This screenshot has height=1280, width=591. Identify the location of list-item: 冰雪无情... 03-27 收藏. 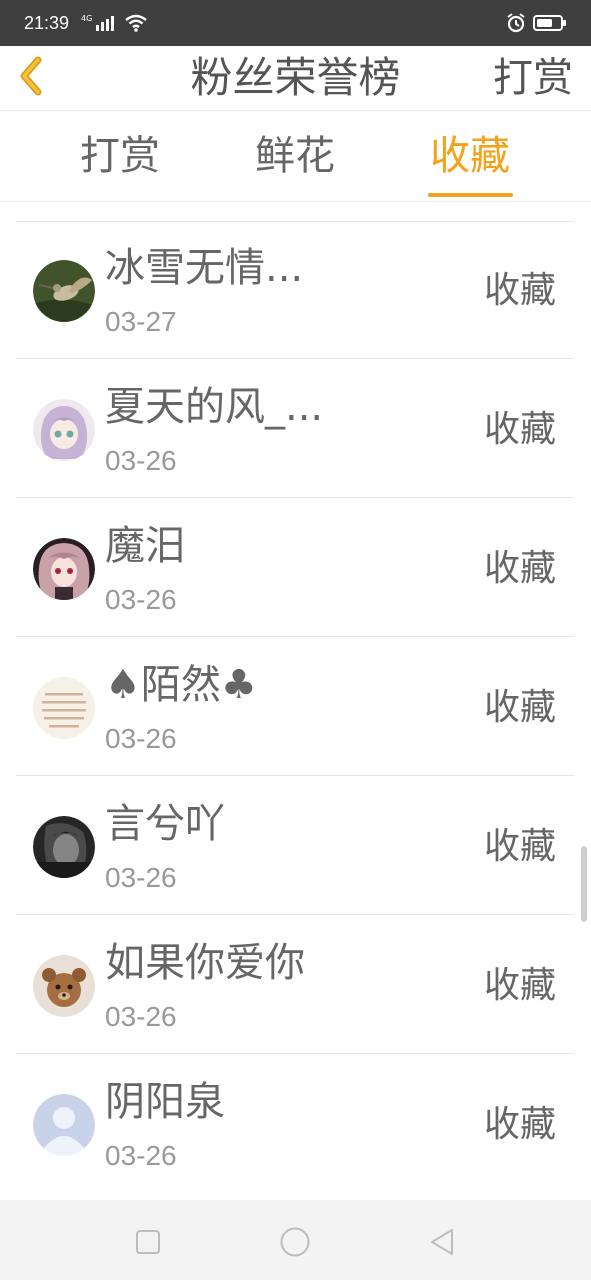
(295, 290).